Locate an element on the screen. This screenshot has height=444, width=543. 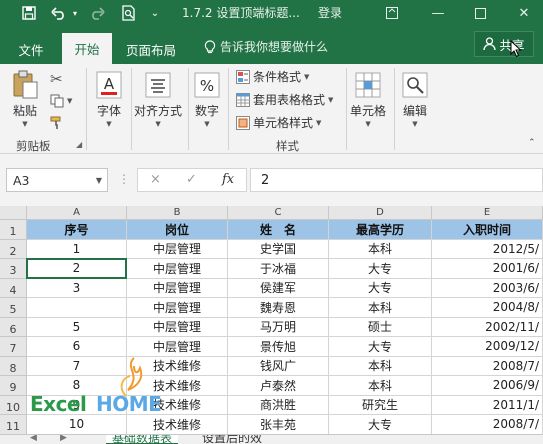
login-link: 登录 is located at coordinates (330, 12).